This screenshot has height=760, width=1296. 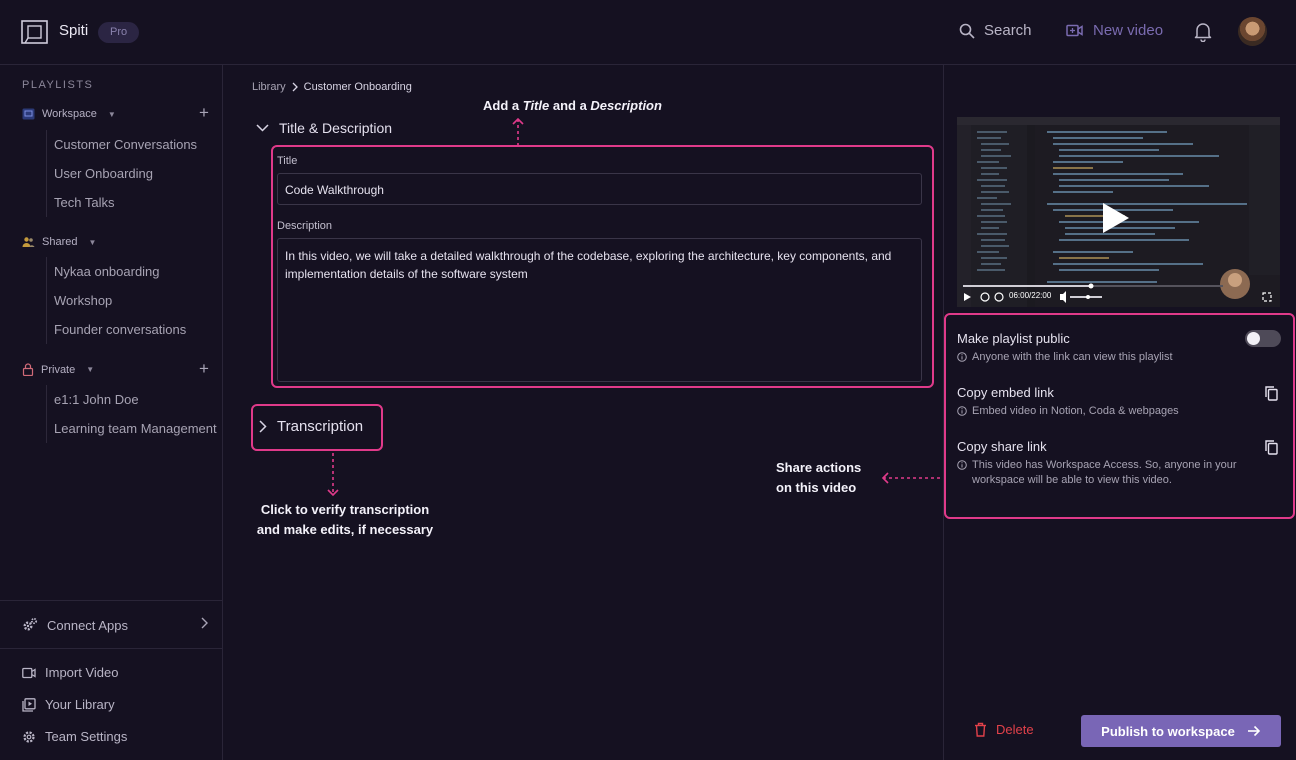 I want to click on library-icon, so click(x=29, y=704).